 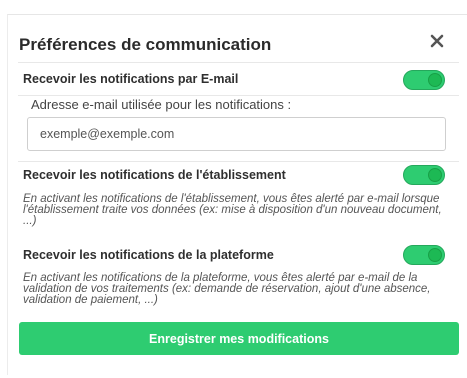 What do you see at coordinates (424, 175) in the screenshot?
I see `establishment-notifications-toggle` at bounding box center [424, 175].